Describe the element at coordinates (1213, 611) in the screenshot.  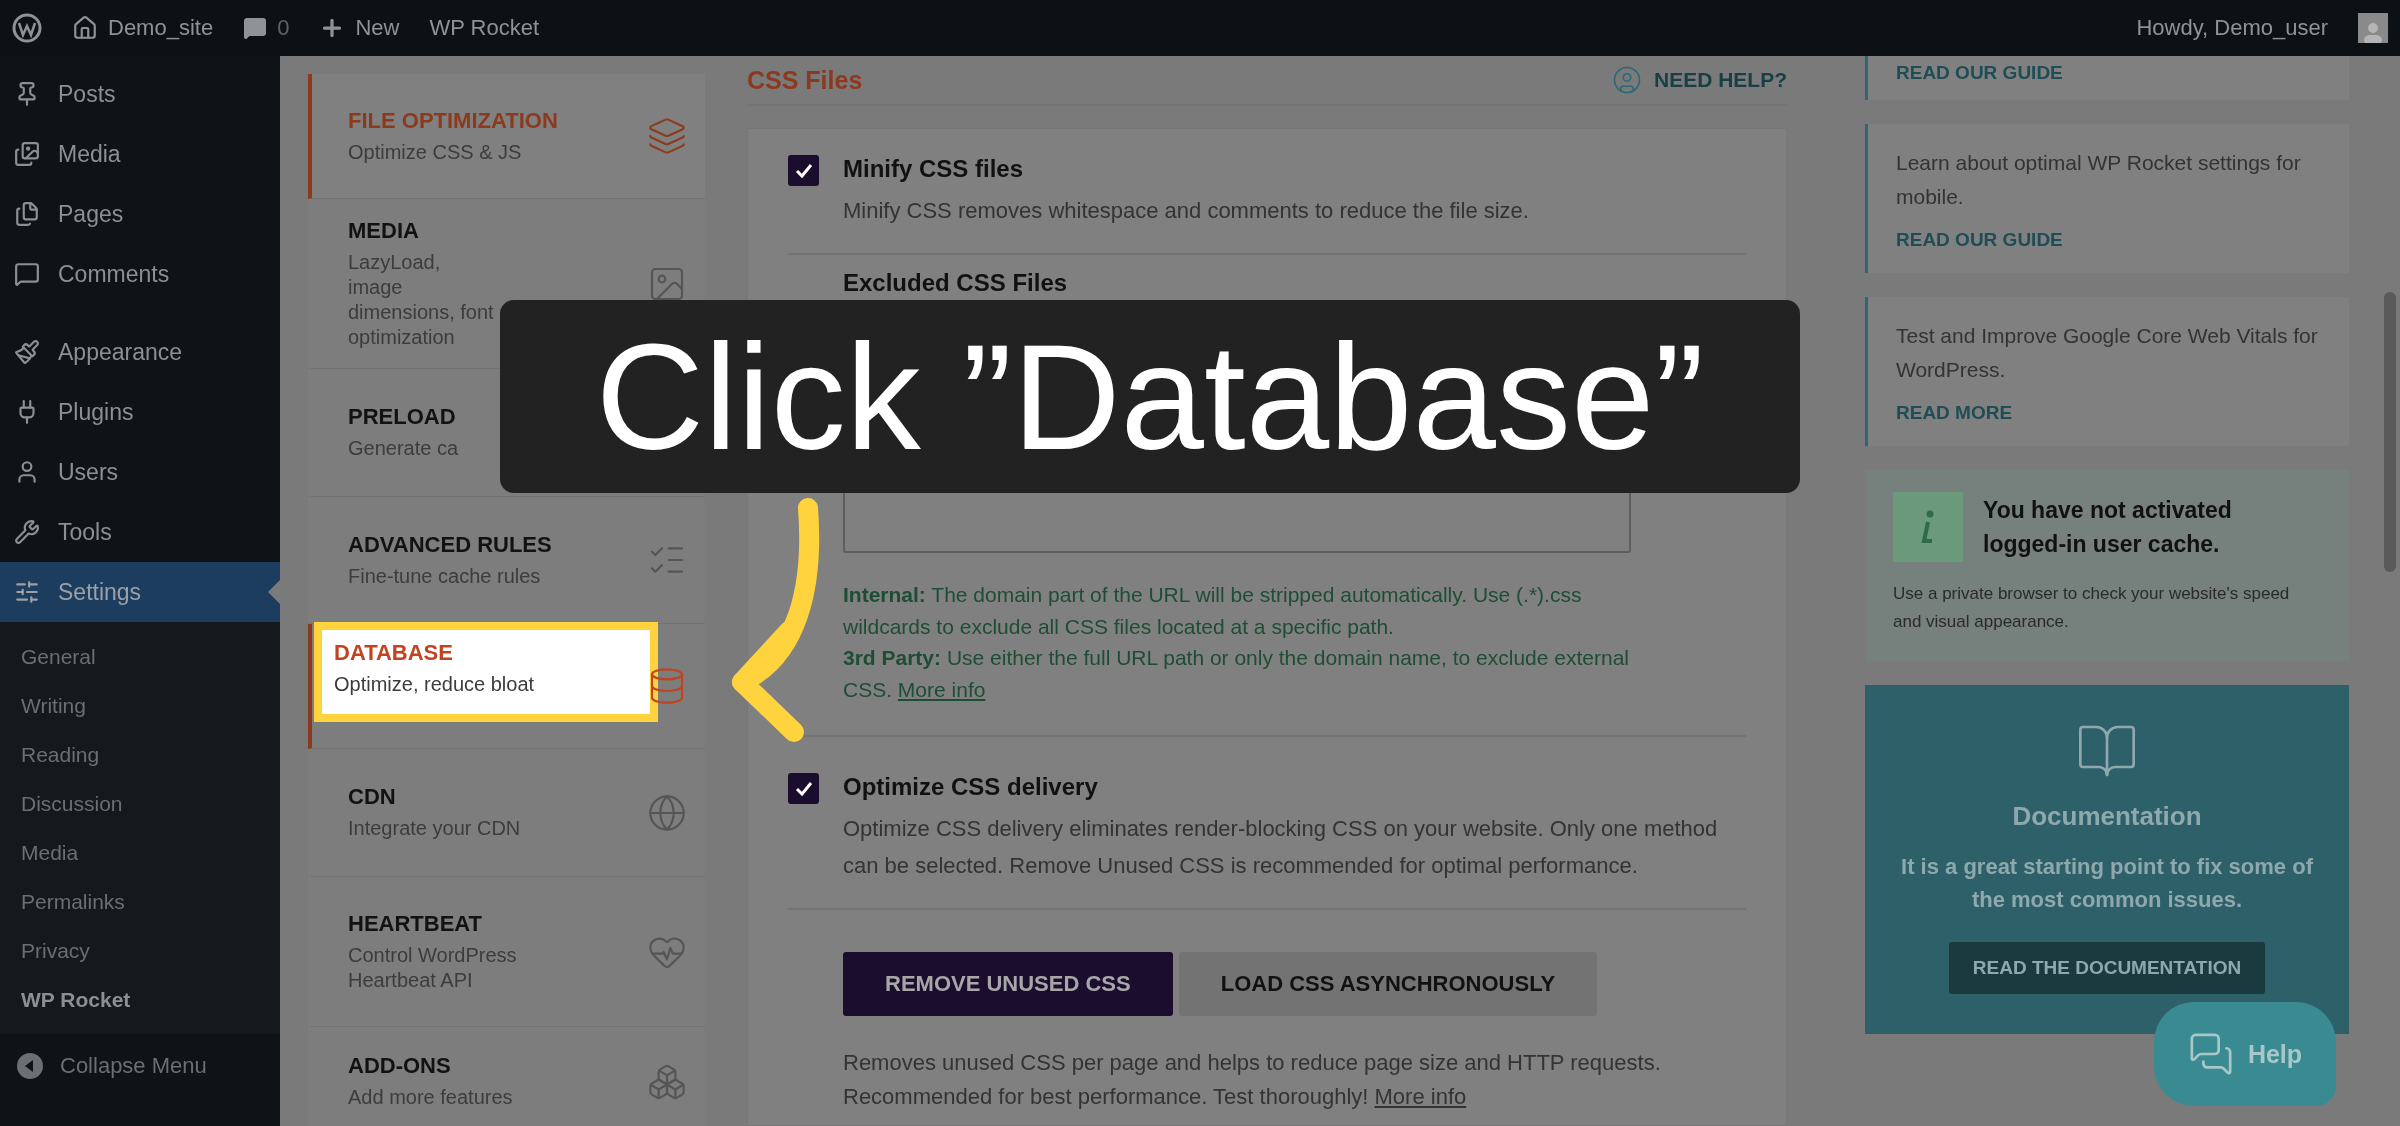
I see `field-note: Internal: The domain part of the URL will be stripped automatically. Use (.*).css wildcards to exclude all CSS files located at a specific path.` at that location.